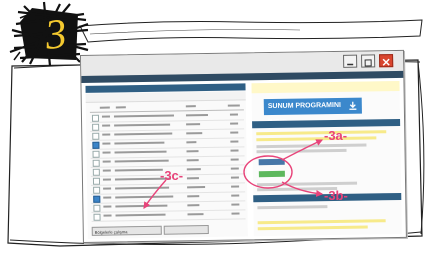 The width and height of the screenshot is (428, 258). I want to click on arrow-3a, so click(302, 150).